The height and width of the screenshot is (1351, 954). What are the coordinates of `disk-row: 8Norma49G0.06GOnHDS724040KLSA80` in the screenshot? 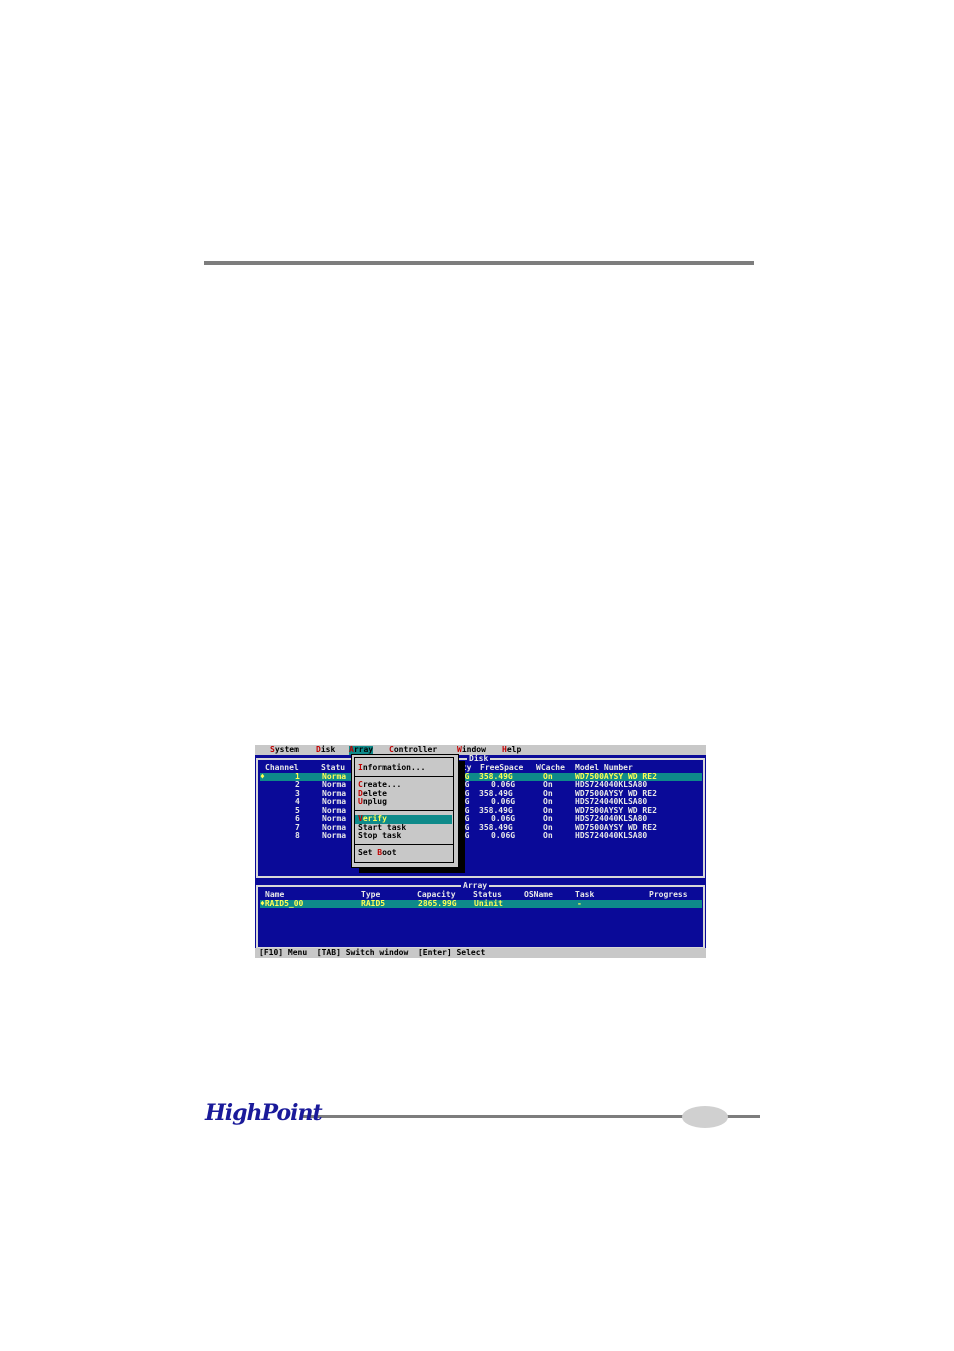 It's located at (481, 836).